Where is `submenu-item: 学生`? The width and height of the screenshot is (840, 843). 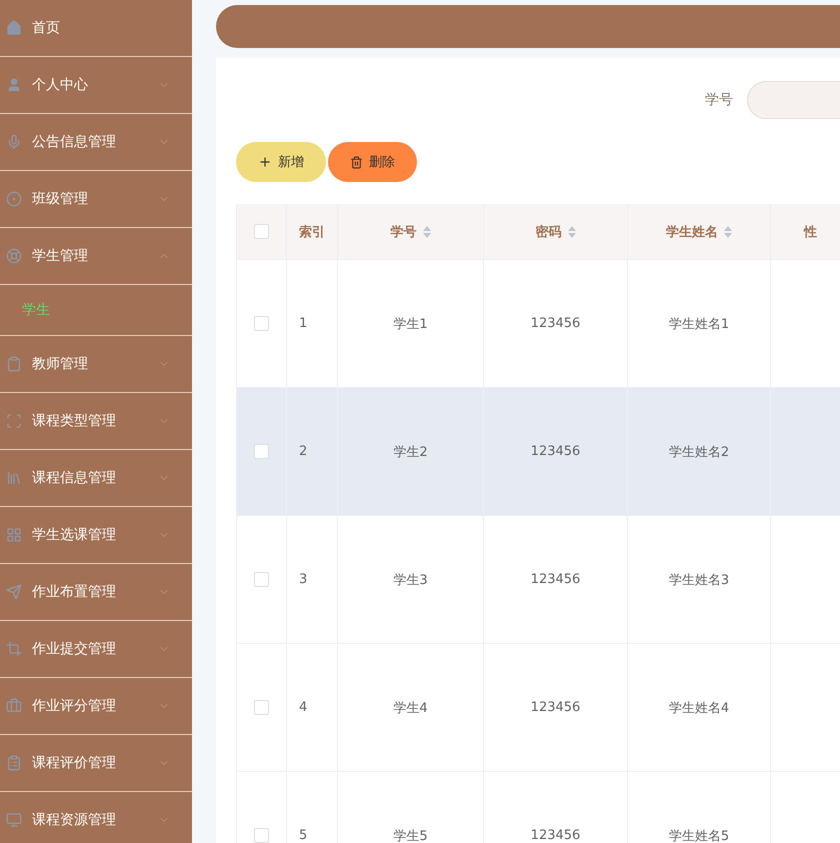
submenu-item: 学生 is located at coordinates (36, 310).